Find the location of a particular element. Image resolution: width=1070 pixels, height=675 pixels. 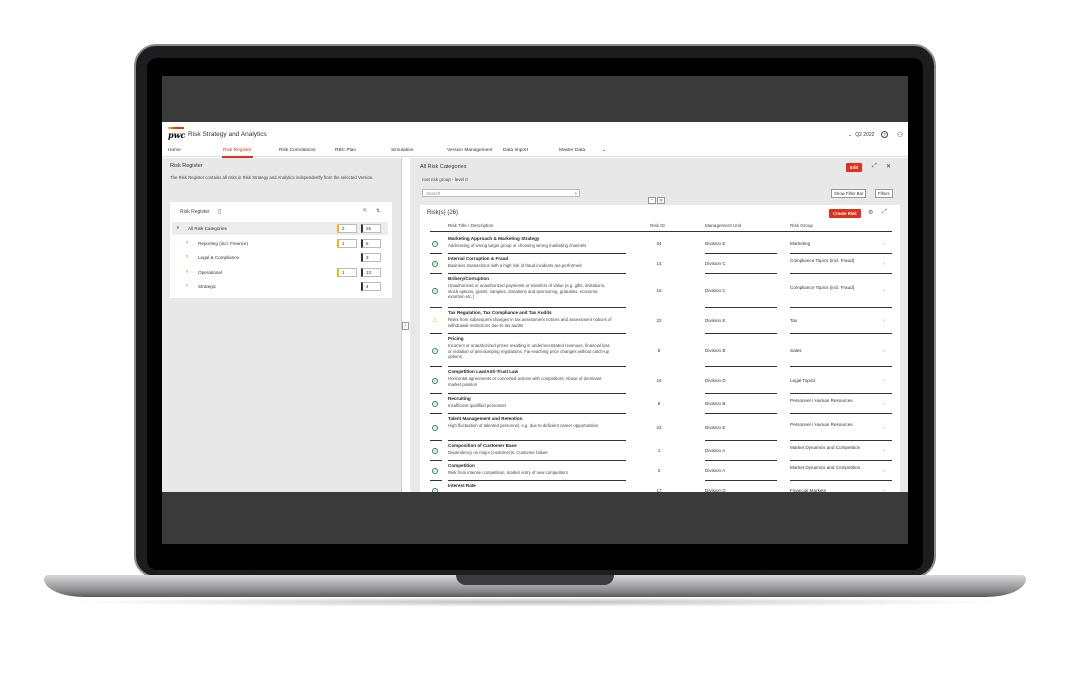

column-header-management-unit: Management Unit is located at coordinates (723, 225).